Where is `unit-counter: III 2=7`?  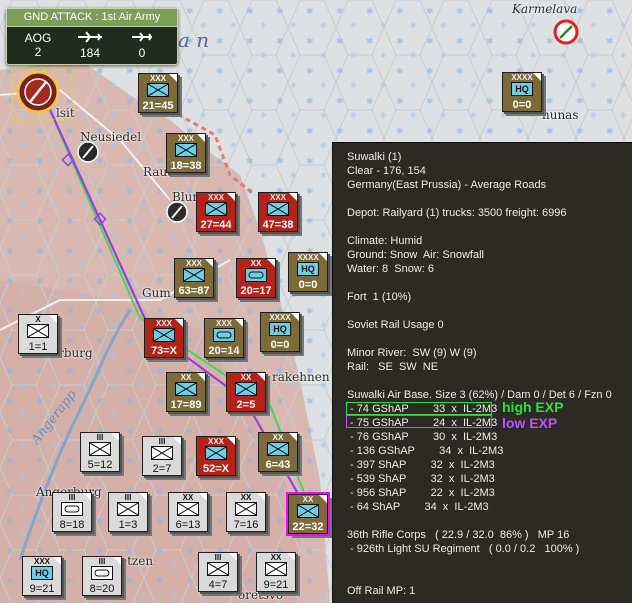 unit-counter: III 2=7 is located at coordinates (162, 456).